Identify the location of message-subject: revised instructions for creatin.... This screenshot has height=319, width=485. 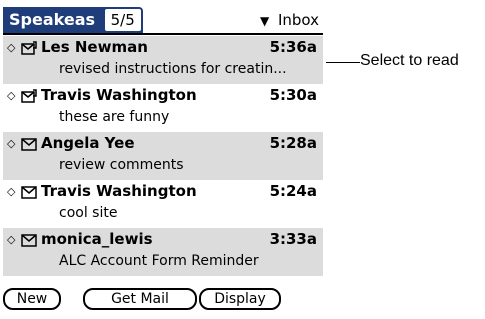
(173, 69).